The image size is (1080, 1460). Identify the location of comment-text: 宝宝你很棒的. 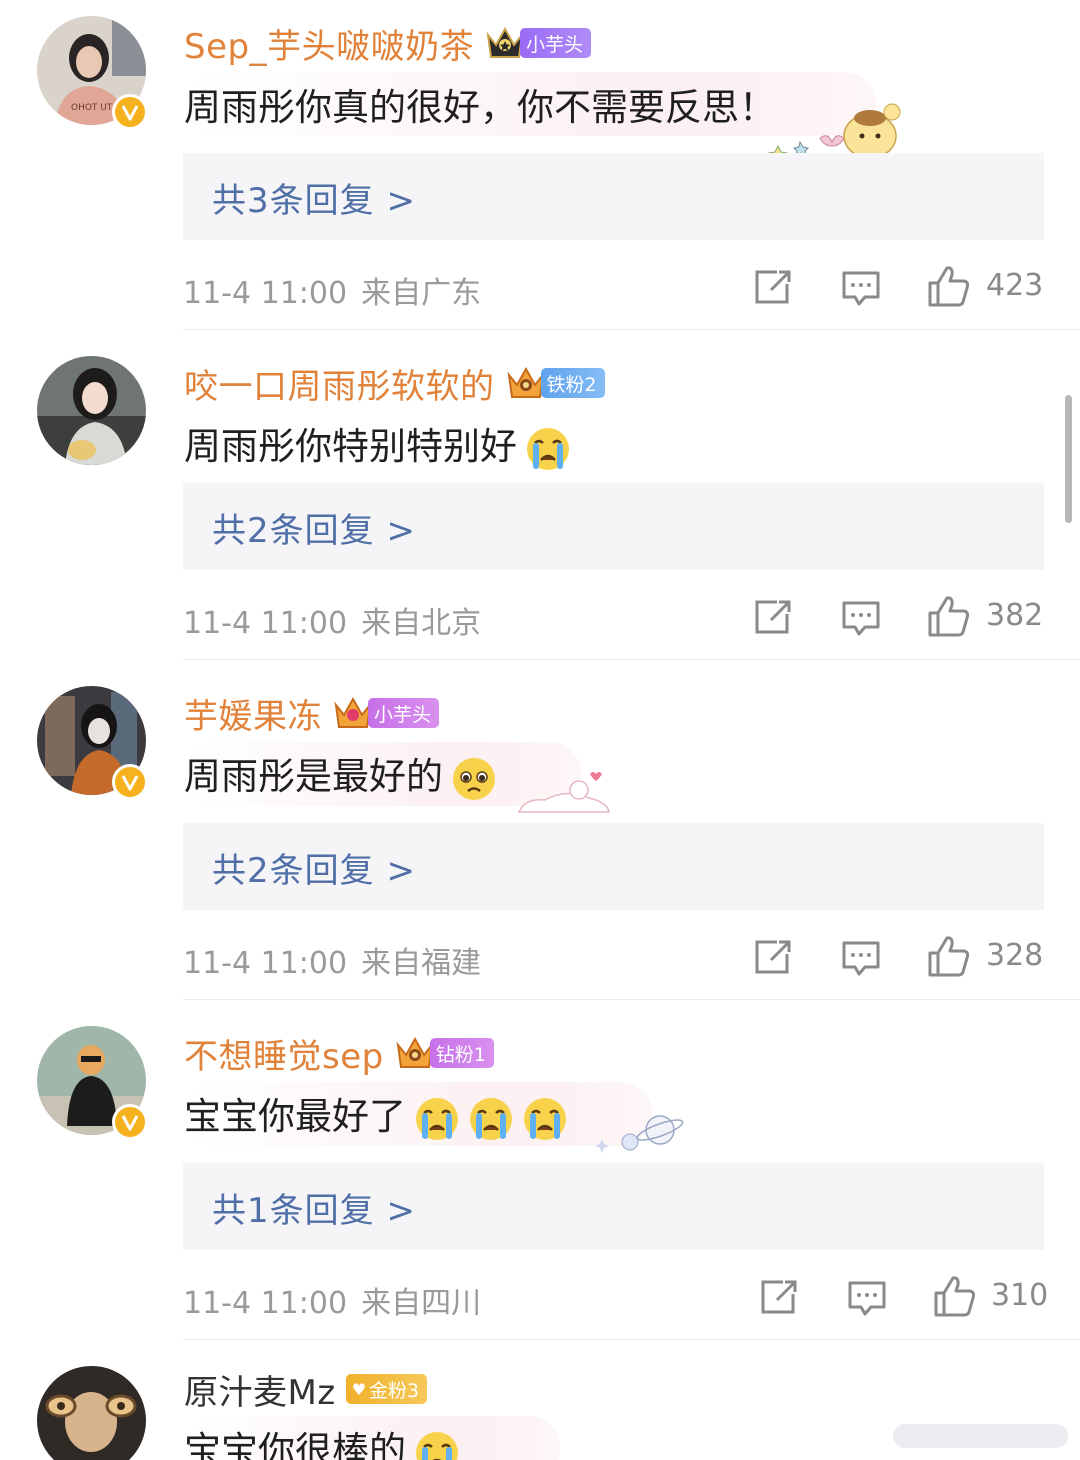
(322, 1440).